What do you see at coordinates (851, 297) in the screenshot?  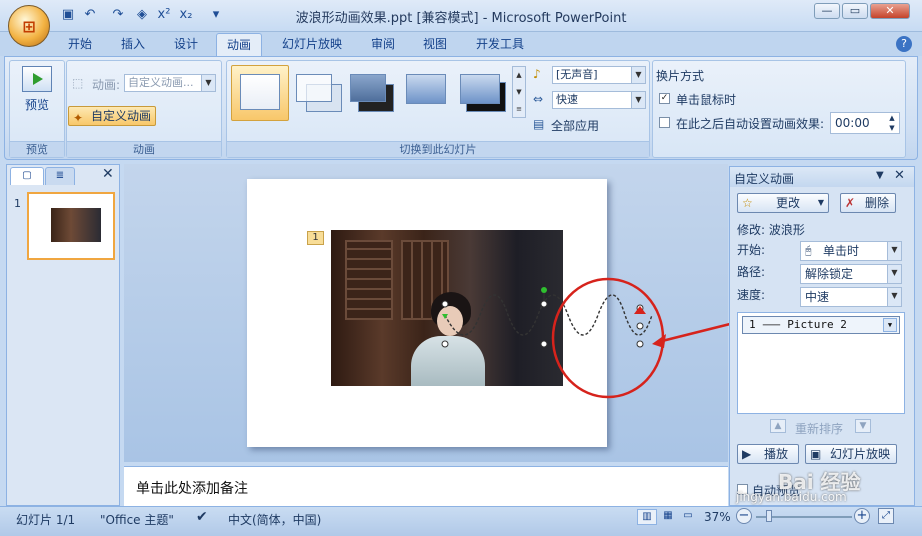 I see `speed-combo: 中速 ▼` at bounding box center [851, 297].